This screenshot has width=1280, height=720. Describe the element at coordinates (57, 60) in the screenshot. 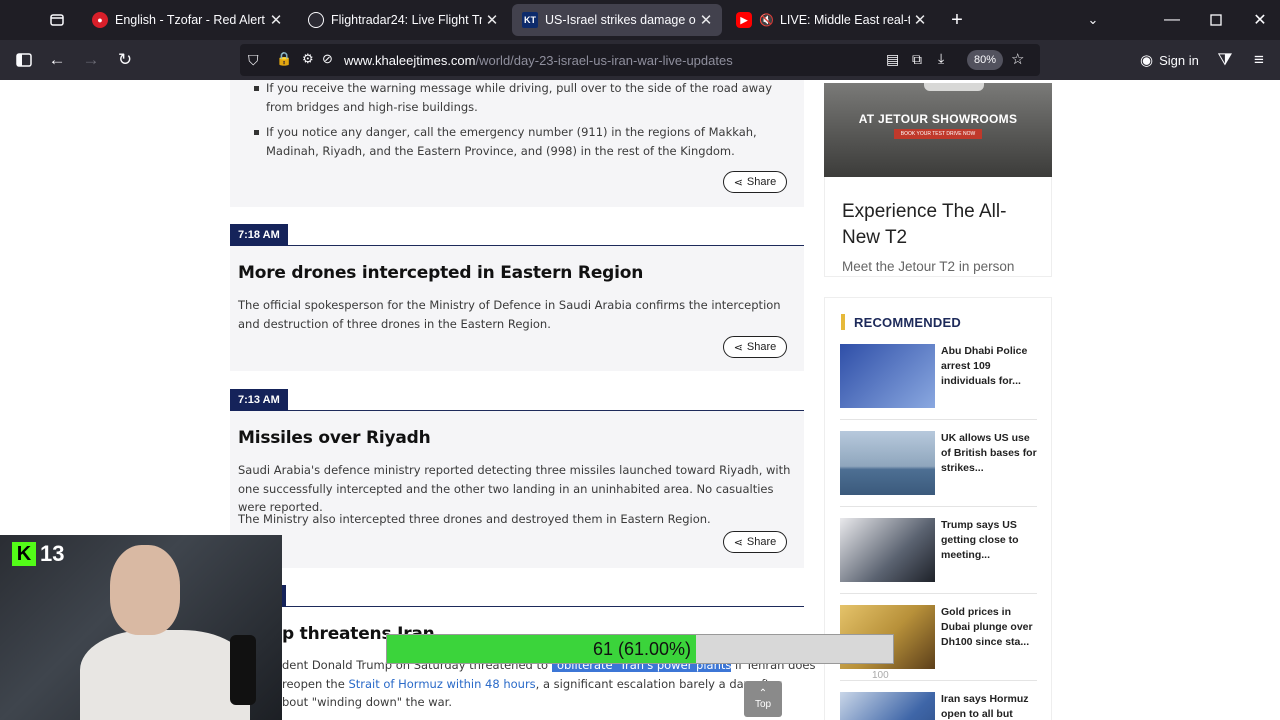

I see `back-arrow-icon: ←` at that location.